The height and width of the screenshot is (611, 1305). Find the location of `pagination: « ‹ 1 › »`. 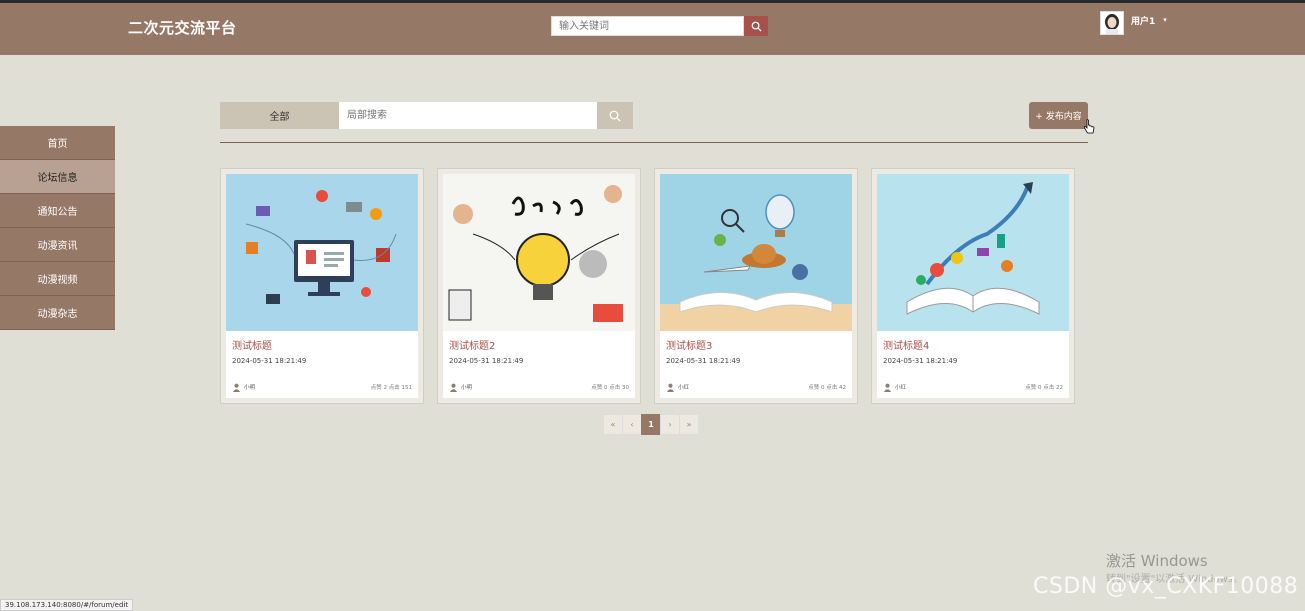

pagination: « ‹ 1 › » is located at coordinates (651, 424).